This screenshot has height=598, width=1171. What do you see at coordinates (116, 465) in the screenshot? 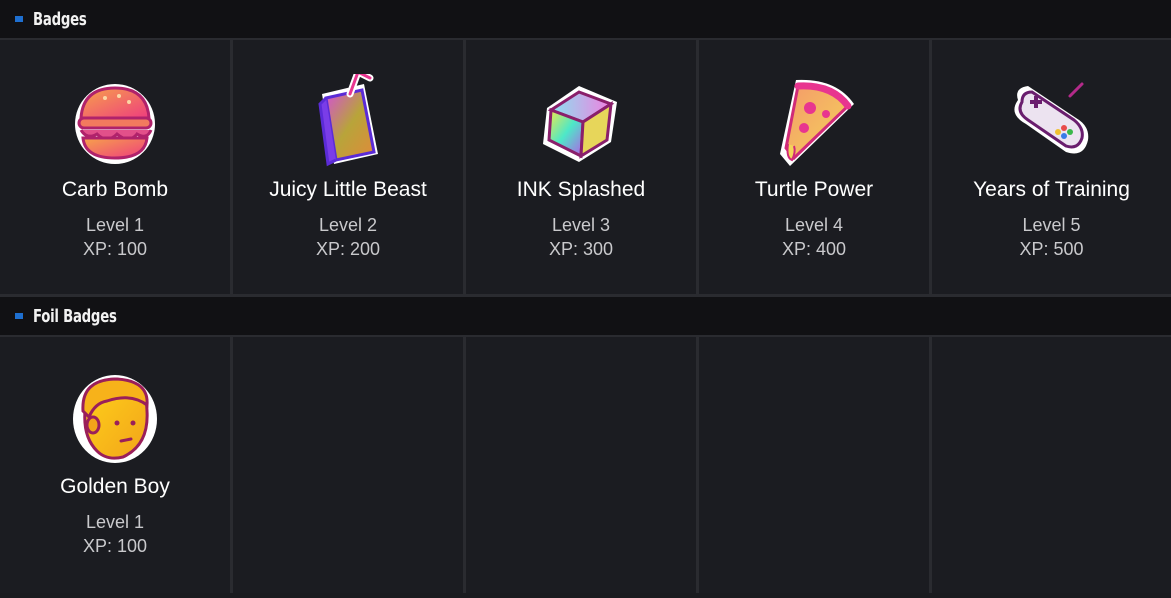
I see `badge-card-golden-boy: Golden Boy Level 1 XP: 100` at bounding box center [116, 465].